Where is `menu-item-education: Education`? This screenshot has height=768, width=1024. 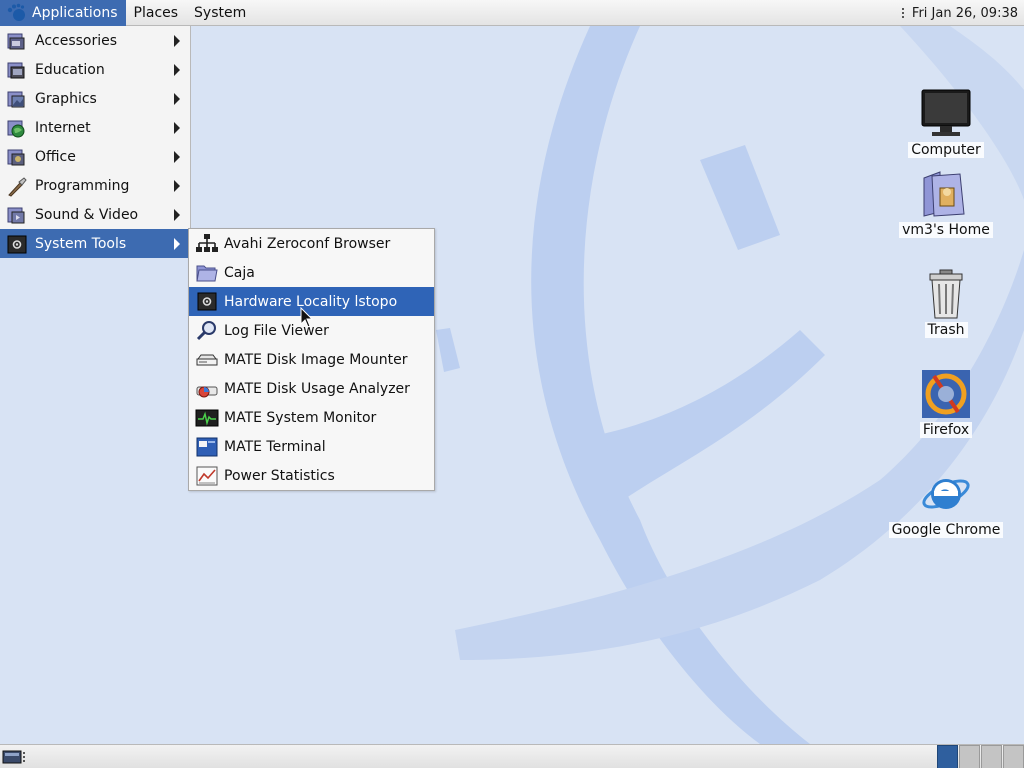 menu-item-education: Education is located at coordinates (95, 69).